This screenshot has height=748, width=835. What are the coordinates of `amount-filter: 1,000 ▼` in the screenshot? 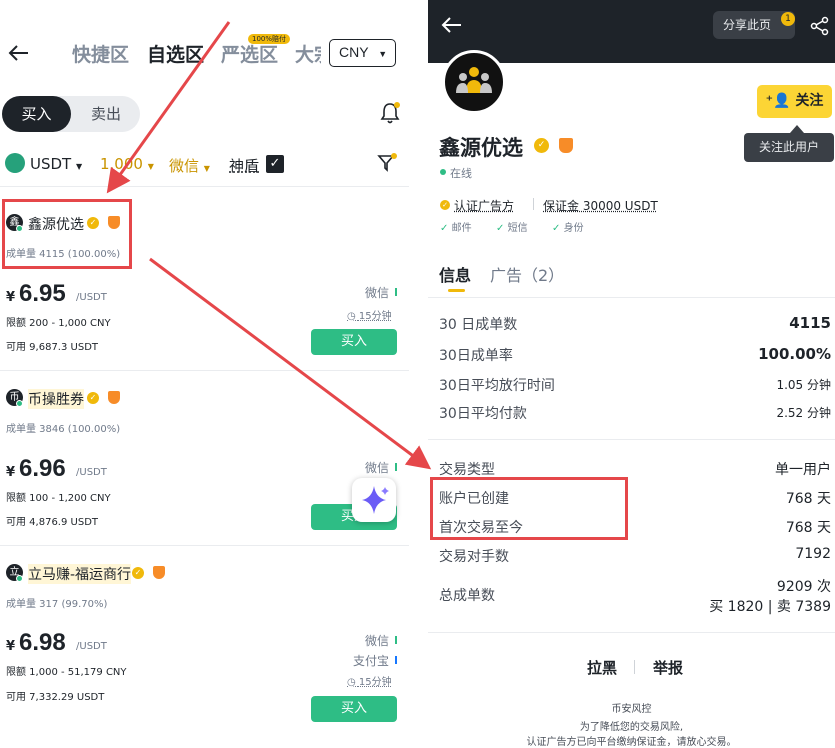 It's located at (127, 164).